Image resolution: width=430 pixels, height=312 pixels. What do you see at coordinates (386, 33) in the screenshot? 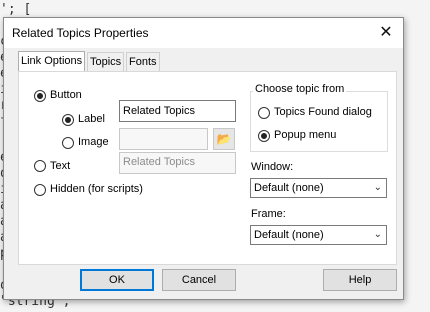
I see `close-icon: ✕` at bounding box center [386, 33].